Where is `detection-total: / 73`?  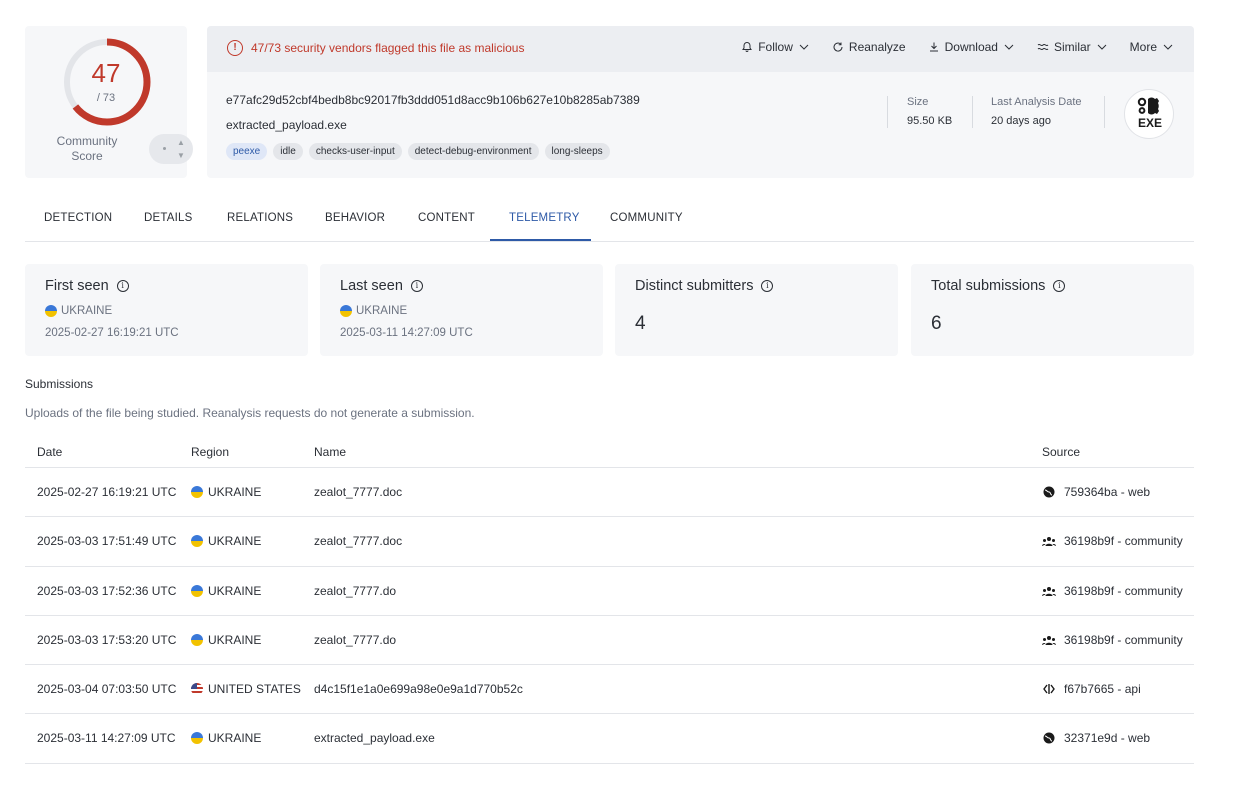 detection-total: / 73 is located at coordinates (106, 98).